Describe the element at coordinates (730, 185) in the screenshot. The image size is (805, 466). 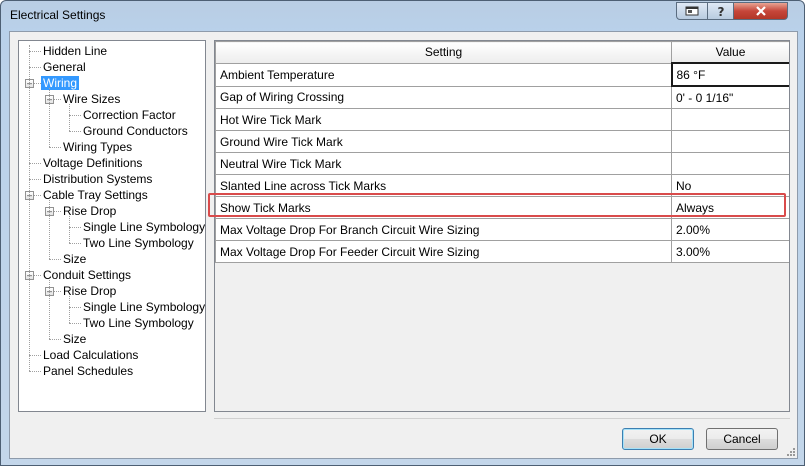
I see `setting-value-cell: No` at that location.